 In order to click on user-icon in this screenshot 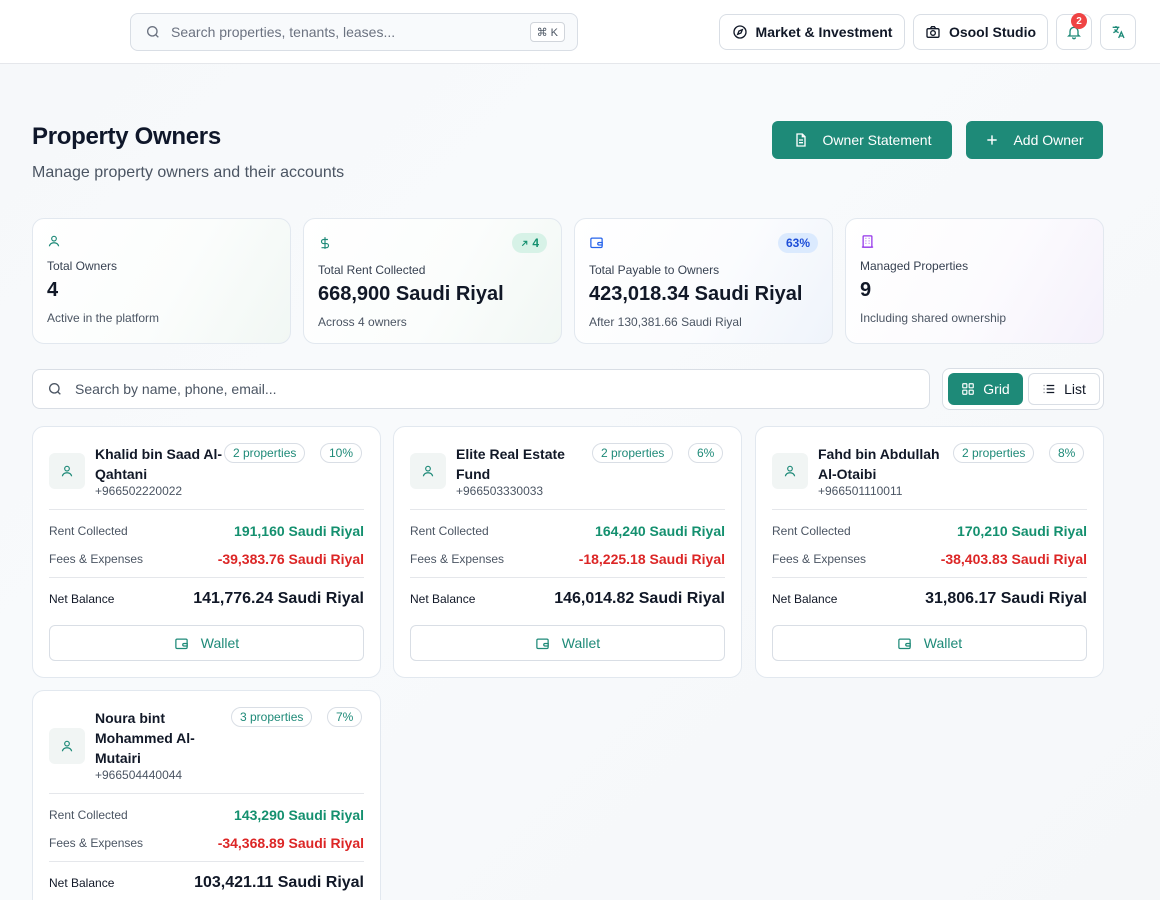, I will do `click(428, 471)`.